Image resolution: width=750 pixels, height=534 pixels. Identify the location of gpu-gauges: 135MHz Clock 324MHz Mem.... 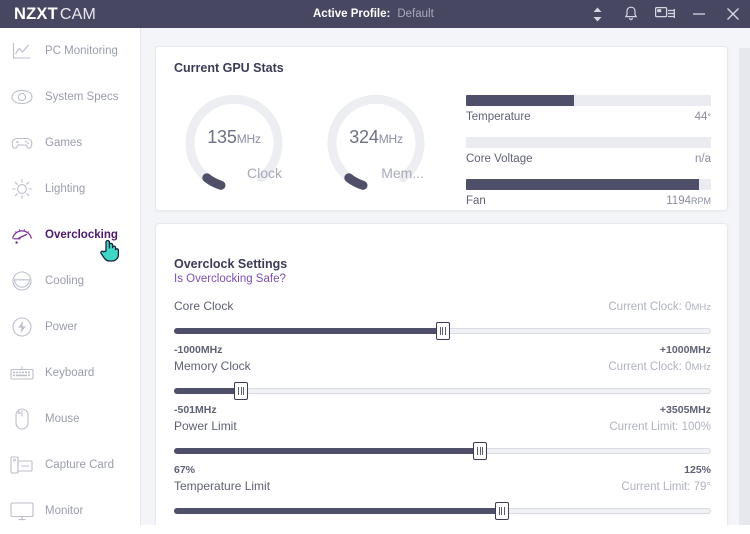
(305, 141).